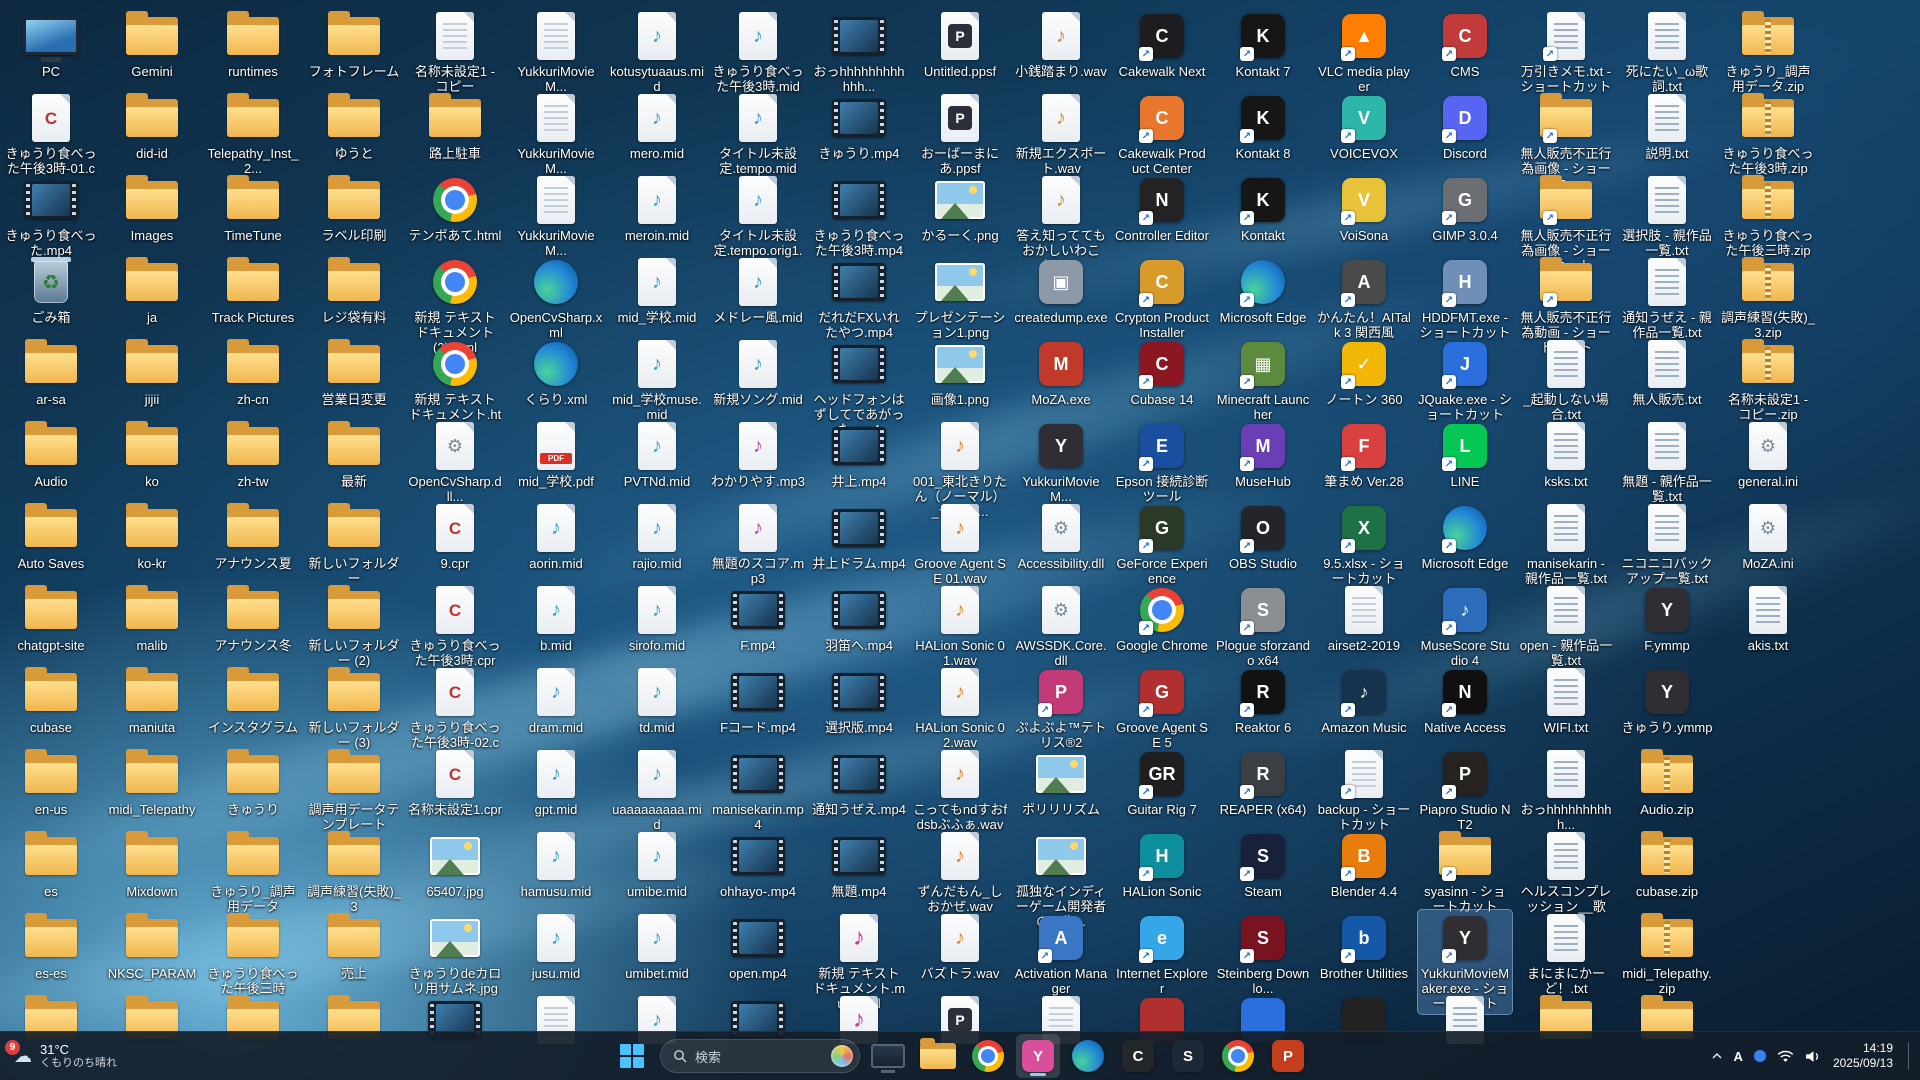  Describe the element at coordinates (1364, 701) in the screenshot. I see `desktop-icon-amazon-music: ♪ ↗ Amazon Music` at that location.